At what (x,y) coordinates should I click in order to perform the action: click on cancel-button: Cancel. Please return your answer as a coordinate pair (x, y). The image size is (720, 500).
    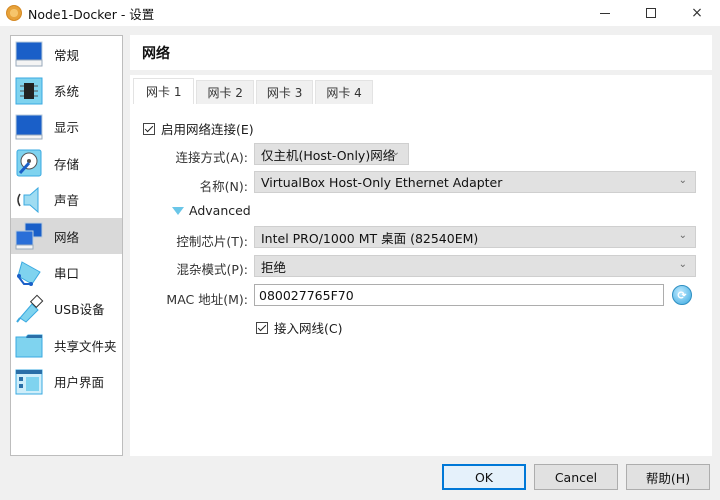
    Looking at the image, I should click on (576, 477).